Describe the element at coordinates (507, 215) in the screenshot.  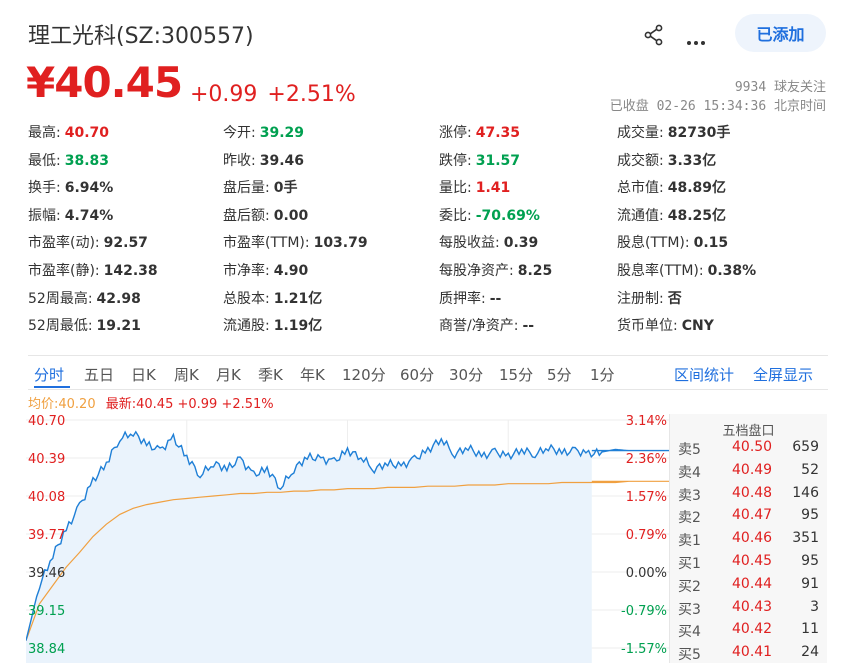
I see `stat-value: -70.69%` at that location.